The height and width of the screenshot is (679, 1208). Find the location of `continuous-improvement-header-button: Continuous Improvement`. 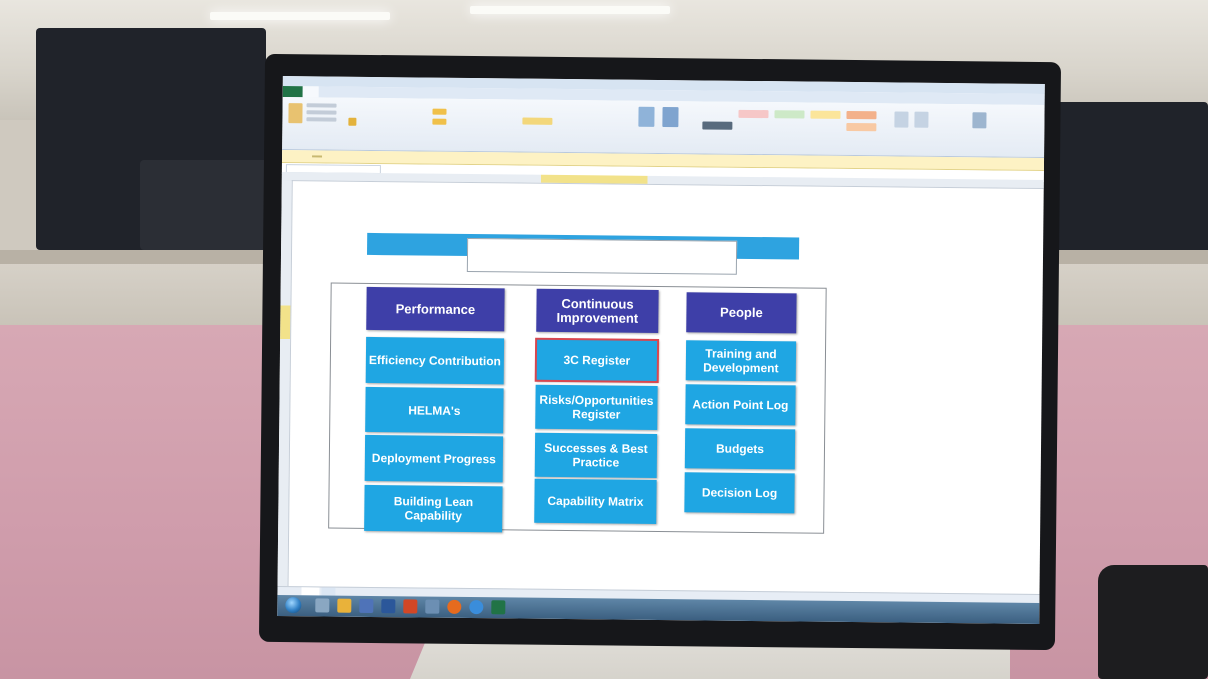

continuous-improvement-header-button: Continuous Improvement is located at coordinates (597, 310).